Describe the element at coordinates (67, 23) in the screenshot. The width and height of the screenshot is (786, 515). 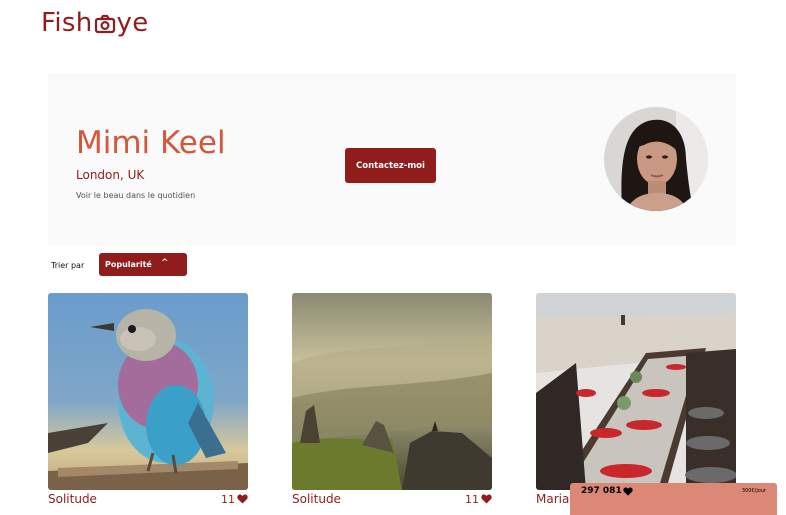
I see `logo-text-fish: Fish` at that location.